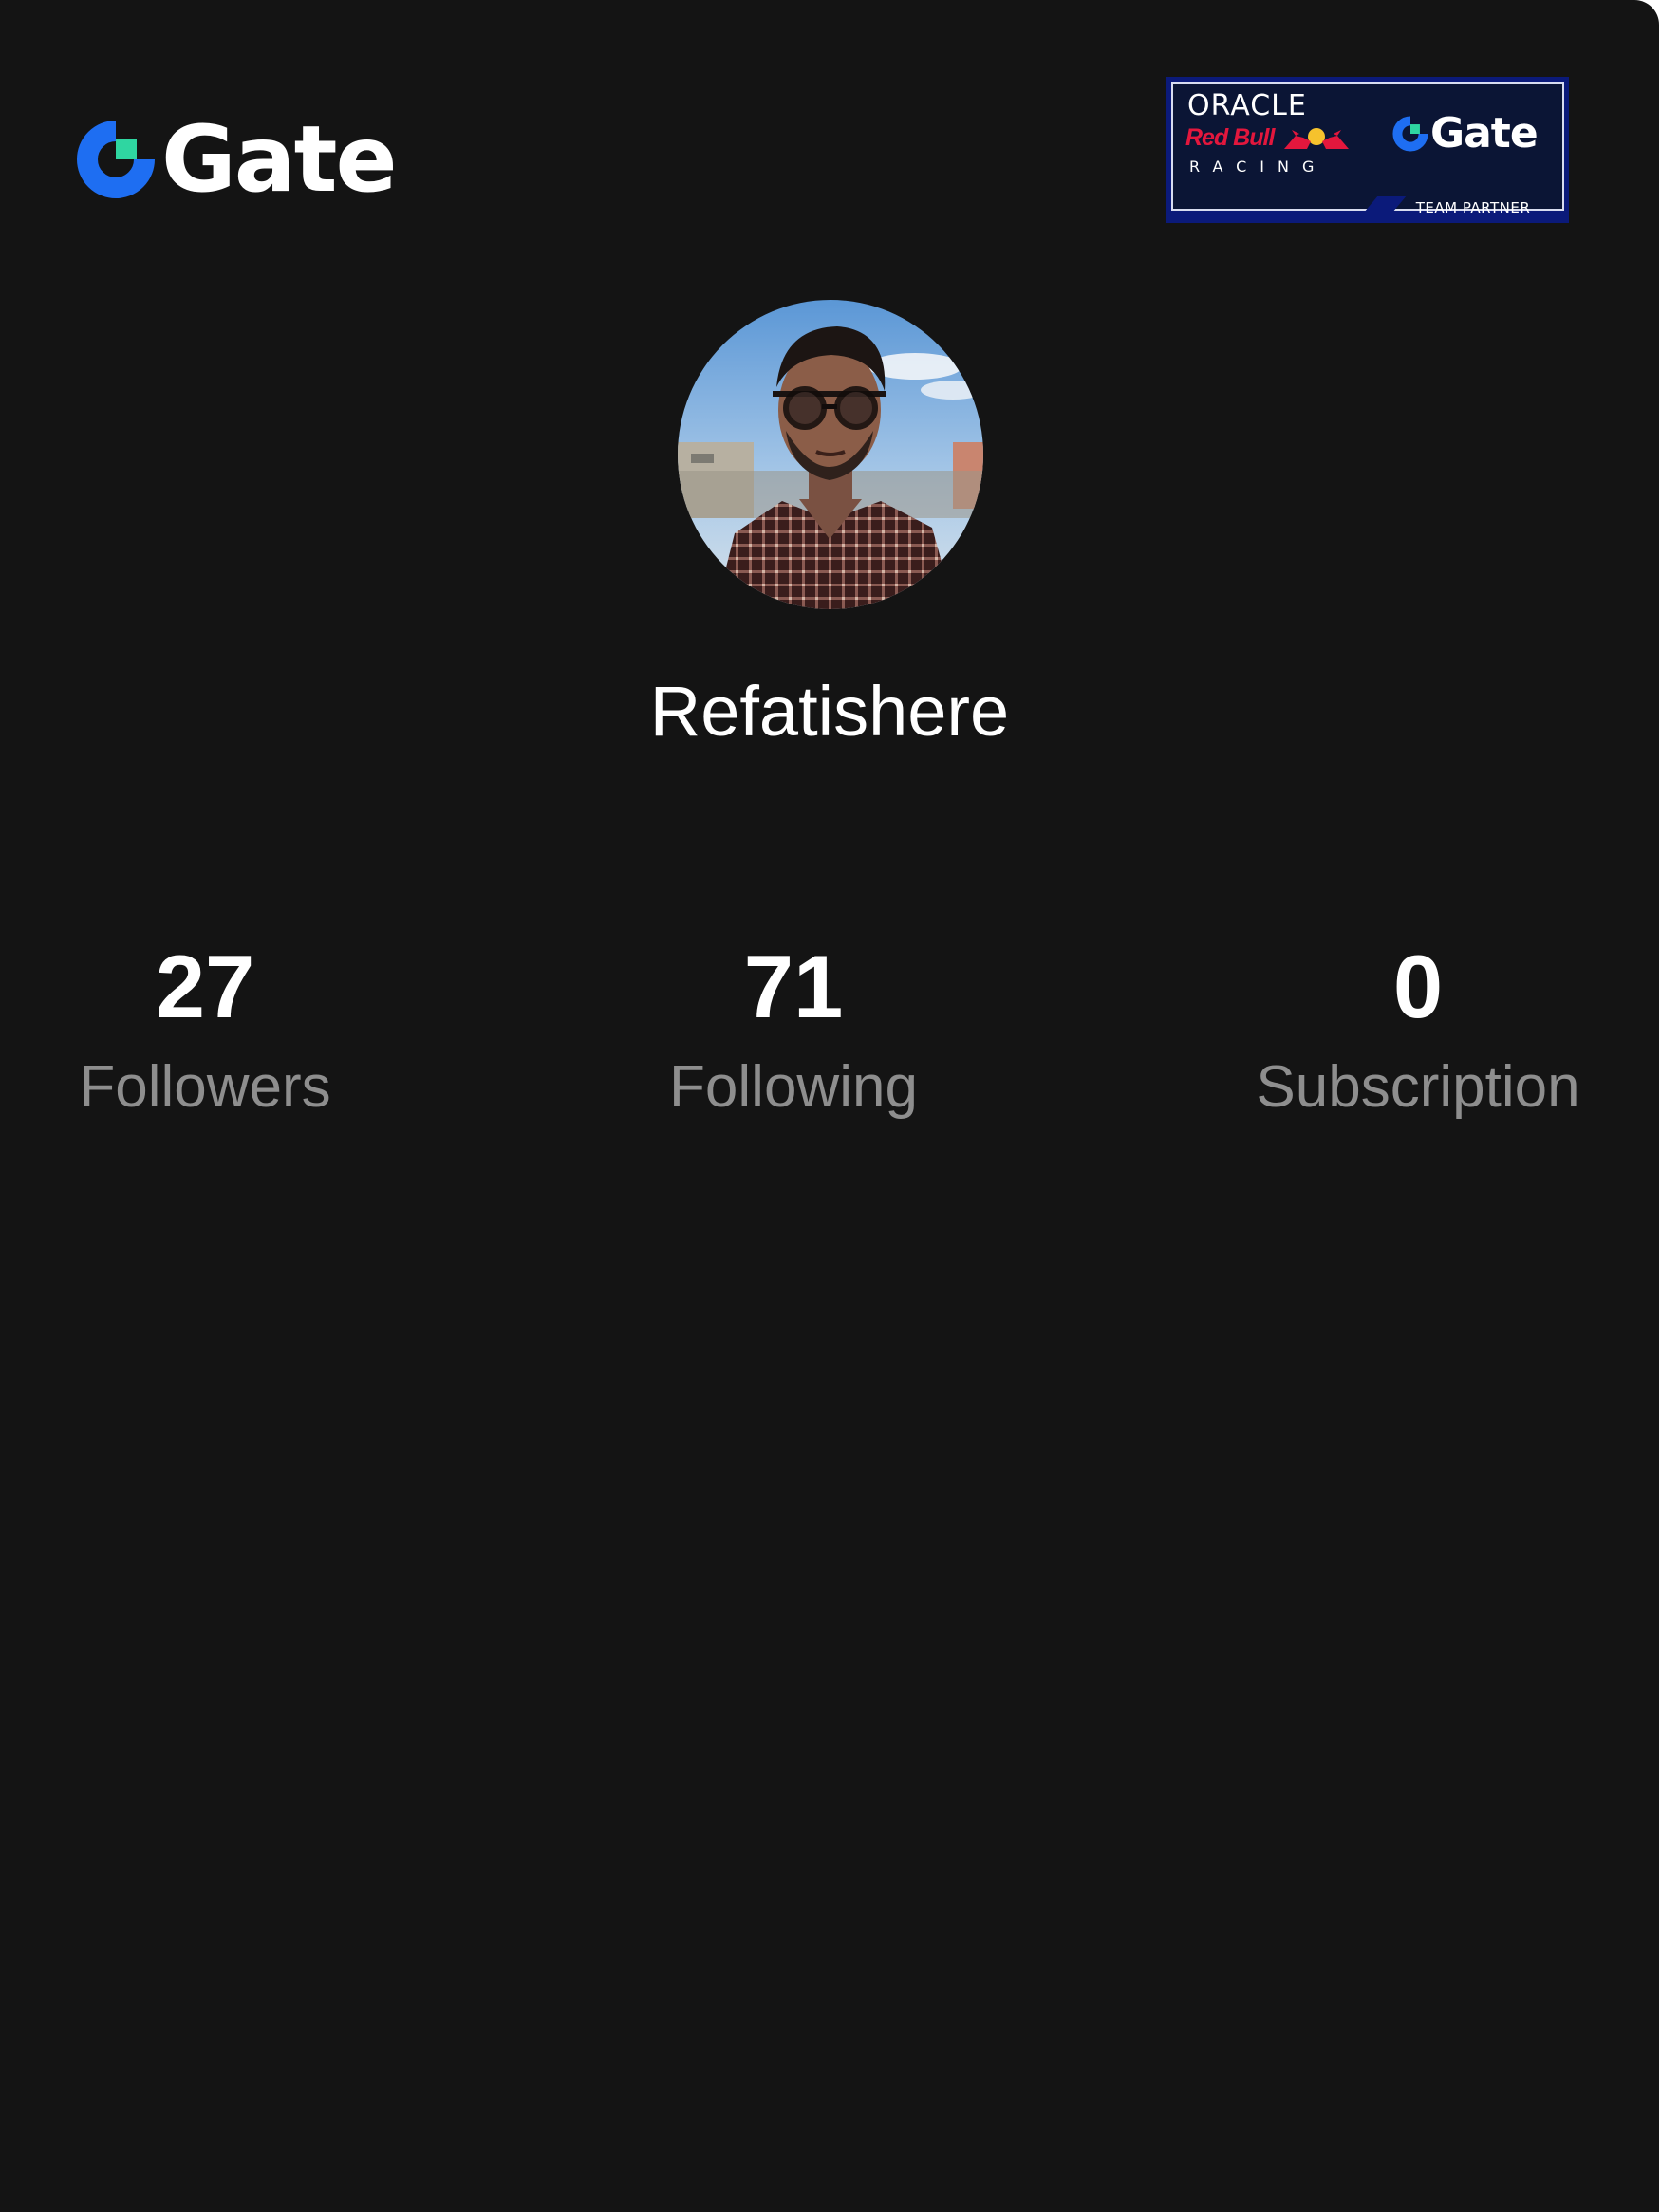 The width and height of the screenshot is (1661, 2212). What do you see at coordinates (1247, 106) in the screenshot?
I see `badge-oracle-text: ORACLE` at bounding box center [1247, 106].